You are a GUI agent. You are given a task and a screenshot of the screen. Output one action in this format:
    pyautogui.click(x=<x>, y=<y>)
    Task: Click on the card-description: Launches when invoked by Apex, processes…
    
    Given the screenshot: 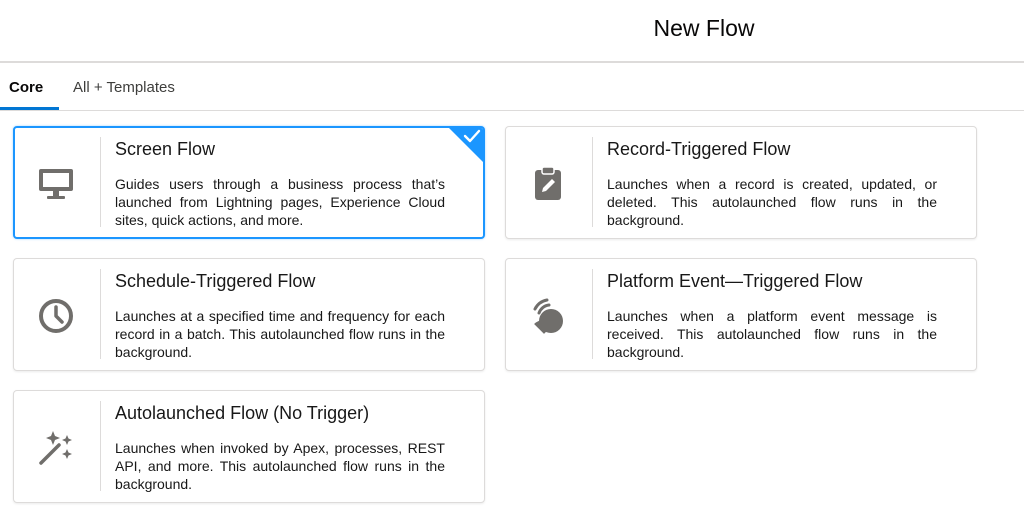 What is the action you would take?
    pyautogui.click(x=280, y=466)
    